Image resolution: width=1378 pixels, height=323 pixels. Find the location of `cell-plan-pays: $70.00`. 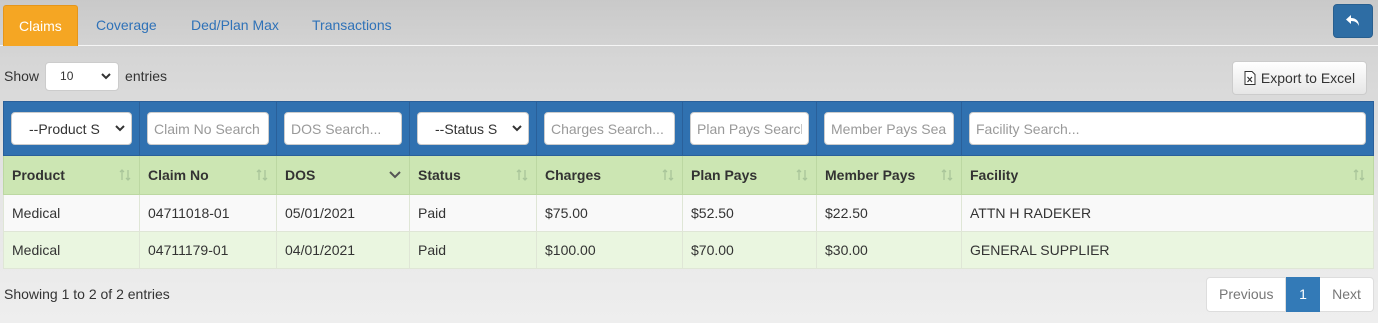

cell-plan-pays: $70.00 is located at coordinates (749, 250).